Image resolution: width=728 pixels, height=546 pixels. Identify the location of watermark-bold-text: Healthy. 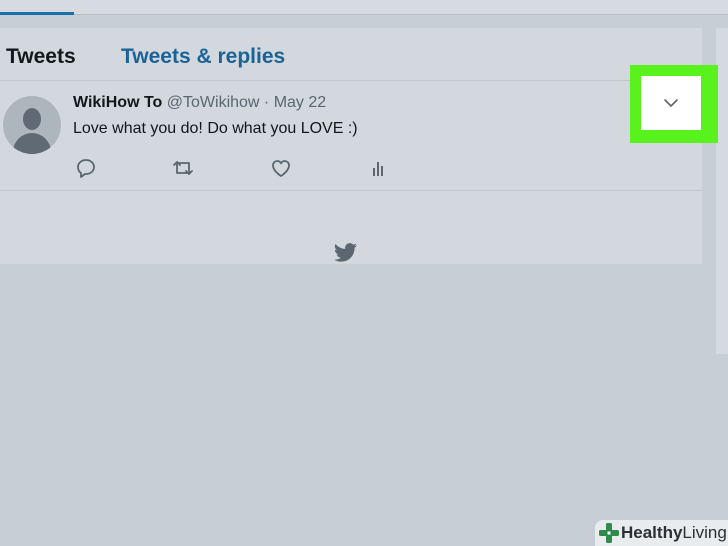
(652, 532).